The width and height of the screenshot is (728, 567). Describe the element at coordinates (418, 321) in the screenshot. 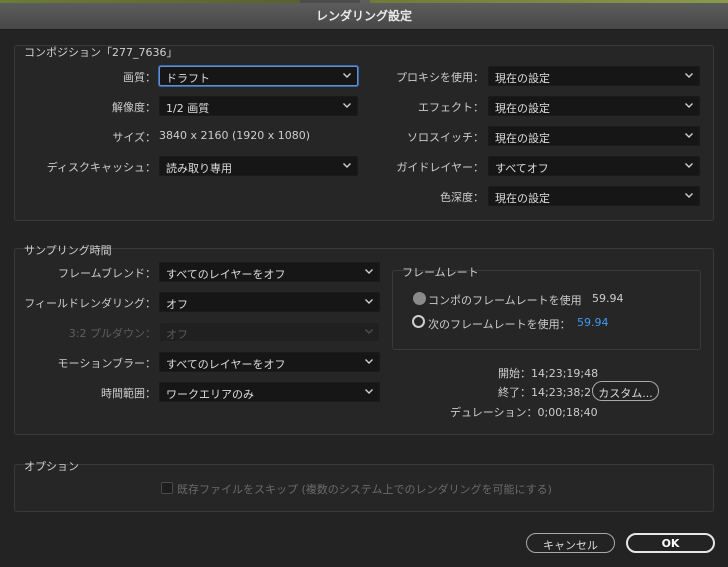

I see `use-this-frame-rate-radio` at that location.